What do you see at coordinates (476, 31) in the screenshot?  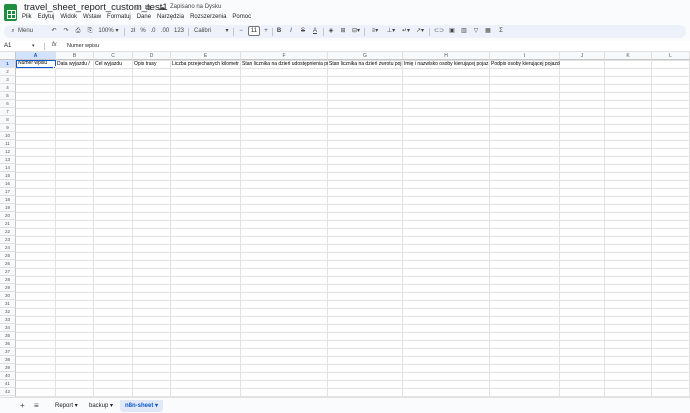 I see `filter-icon: ▽` at bounding box center [476, 31].